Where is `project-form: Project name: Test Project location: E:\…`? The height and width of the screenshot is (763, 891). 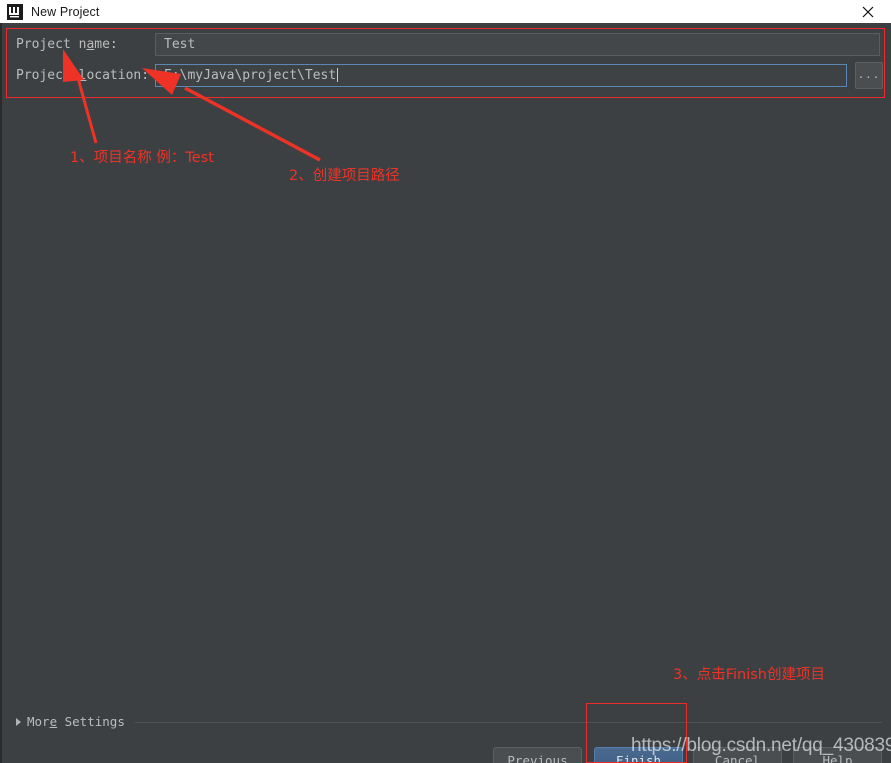
project-form: Project name: Test Project location: E:\… is located at coordinates (447, 61).